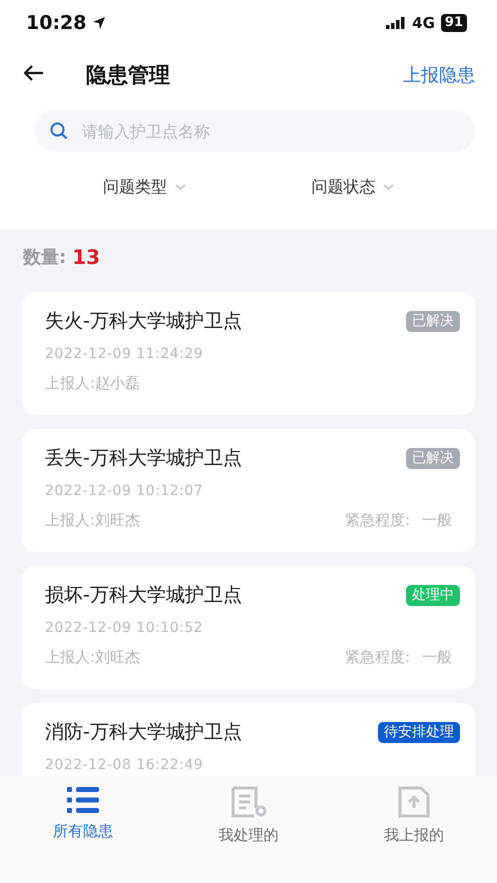 Image resolution: width=497 pixels, height=883 pixels. What do you see at coordinates (86, 257) in the screenshot?
I see `count-value: 13` at bounding box center [86, 257].